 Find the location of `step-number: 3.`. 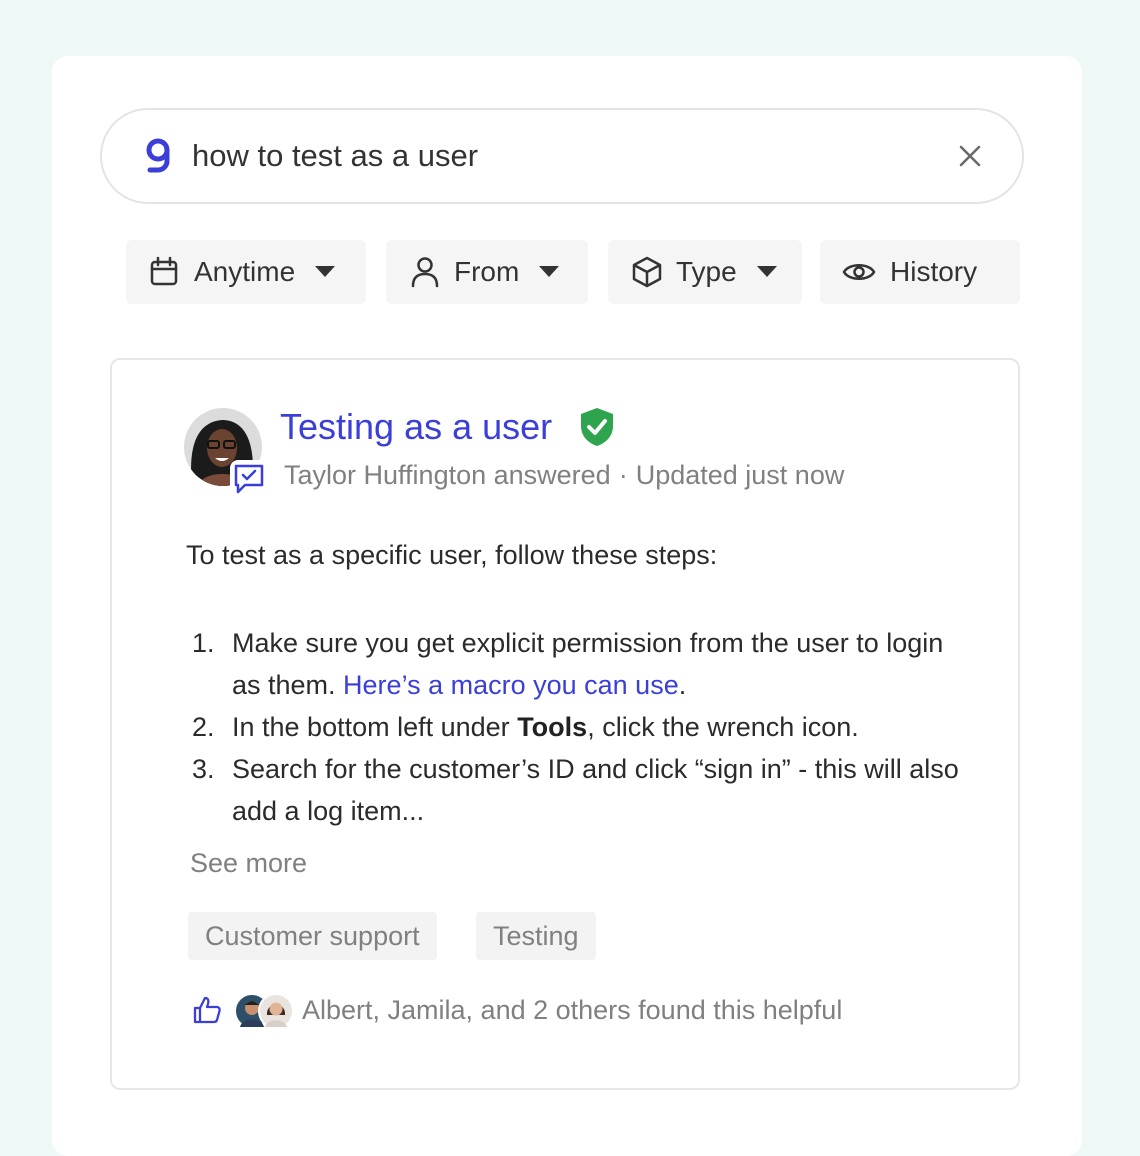

step-number: 3. is located at coordinates (203, 769).